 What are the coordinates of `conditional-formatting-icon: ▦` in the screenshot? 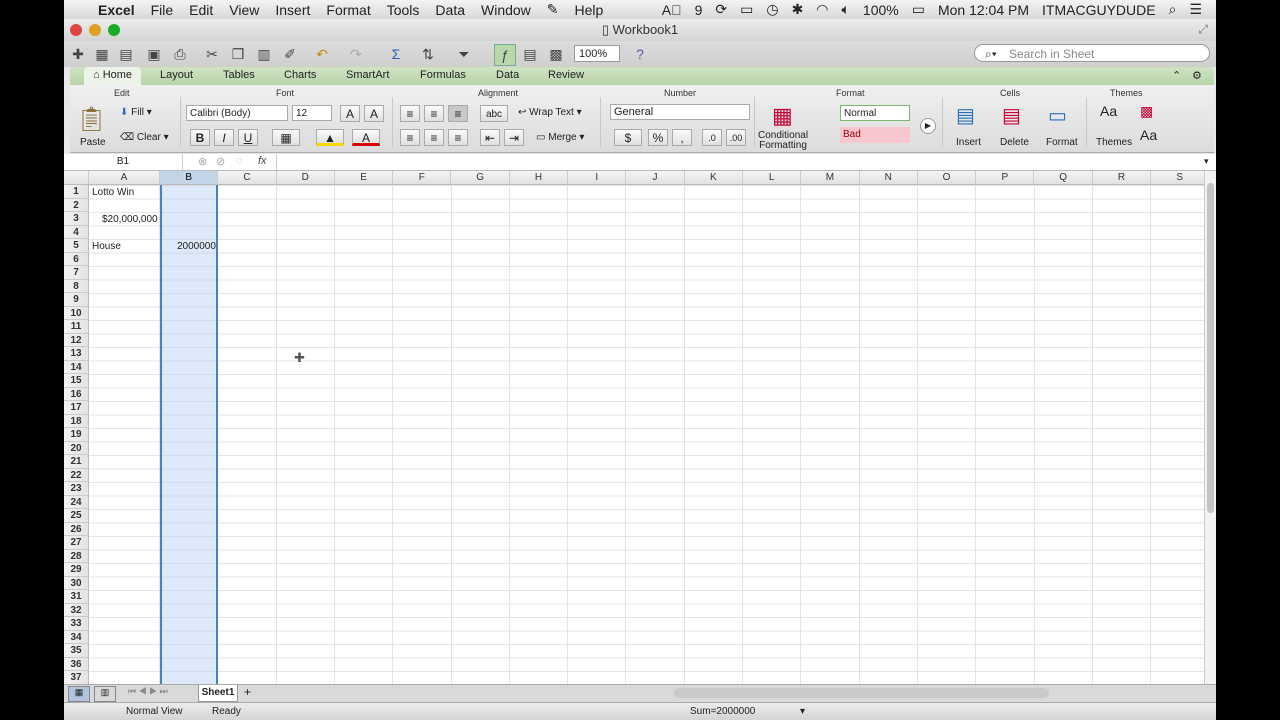 It's located at (782, 116).